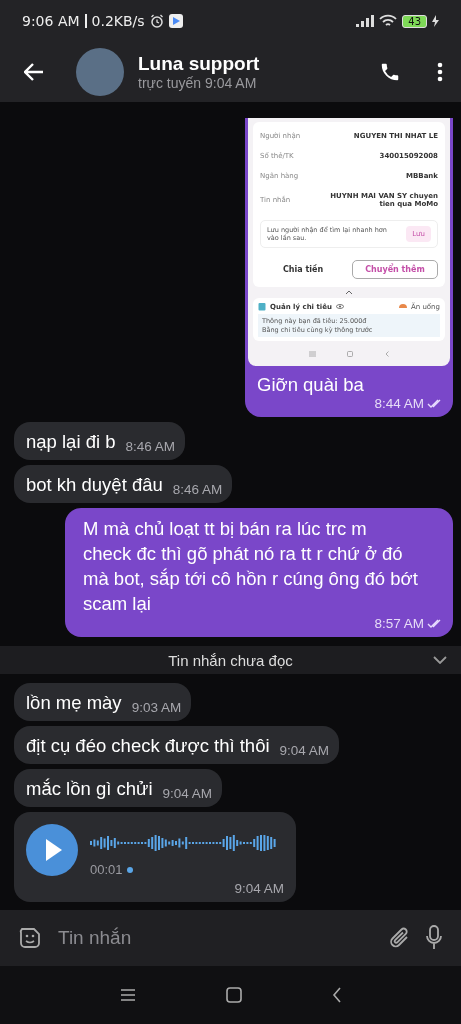 This screenshot has width=461, height=1024. I want to click on message-time: 8:44 AM, so click(399, 403).